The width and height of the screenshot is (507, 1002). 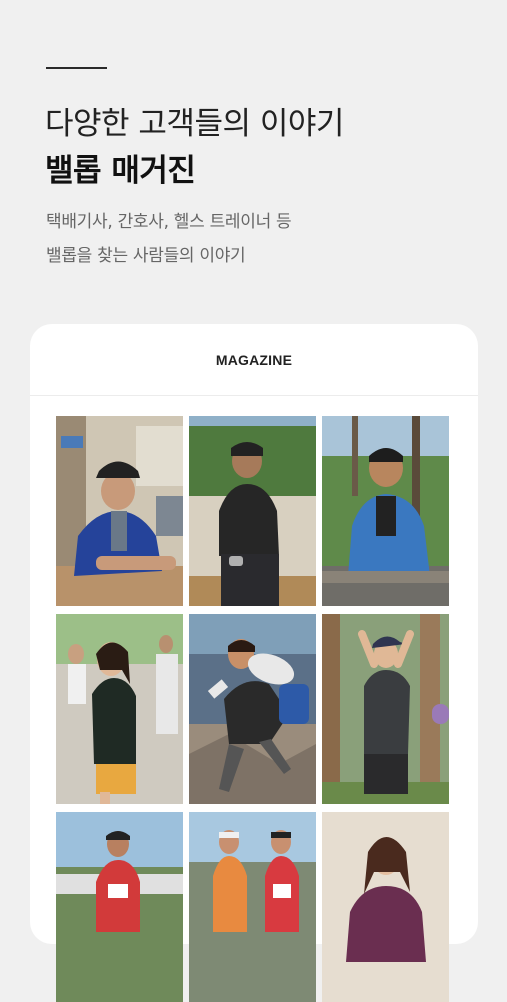 What do you see at coordinates (252, 907) in the screenshot?
I see `race-runners-photo` at bounding box center [252, 907].